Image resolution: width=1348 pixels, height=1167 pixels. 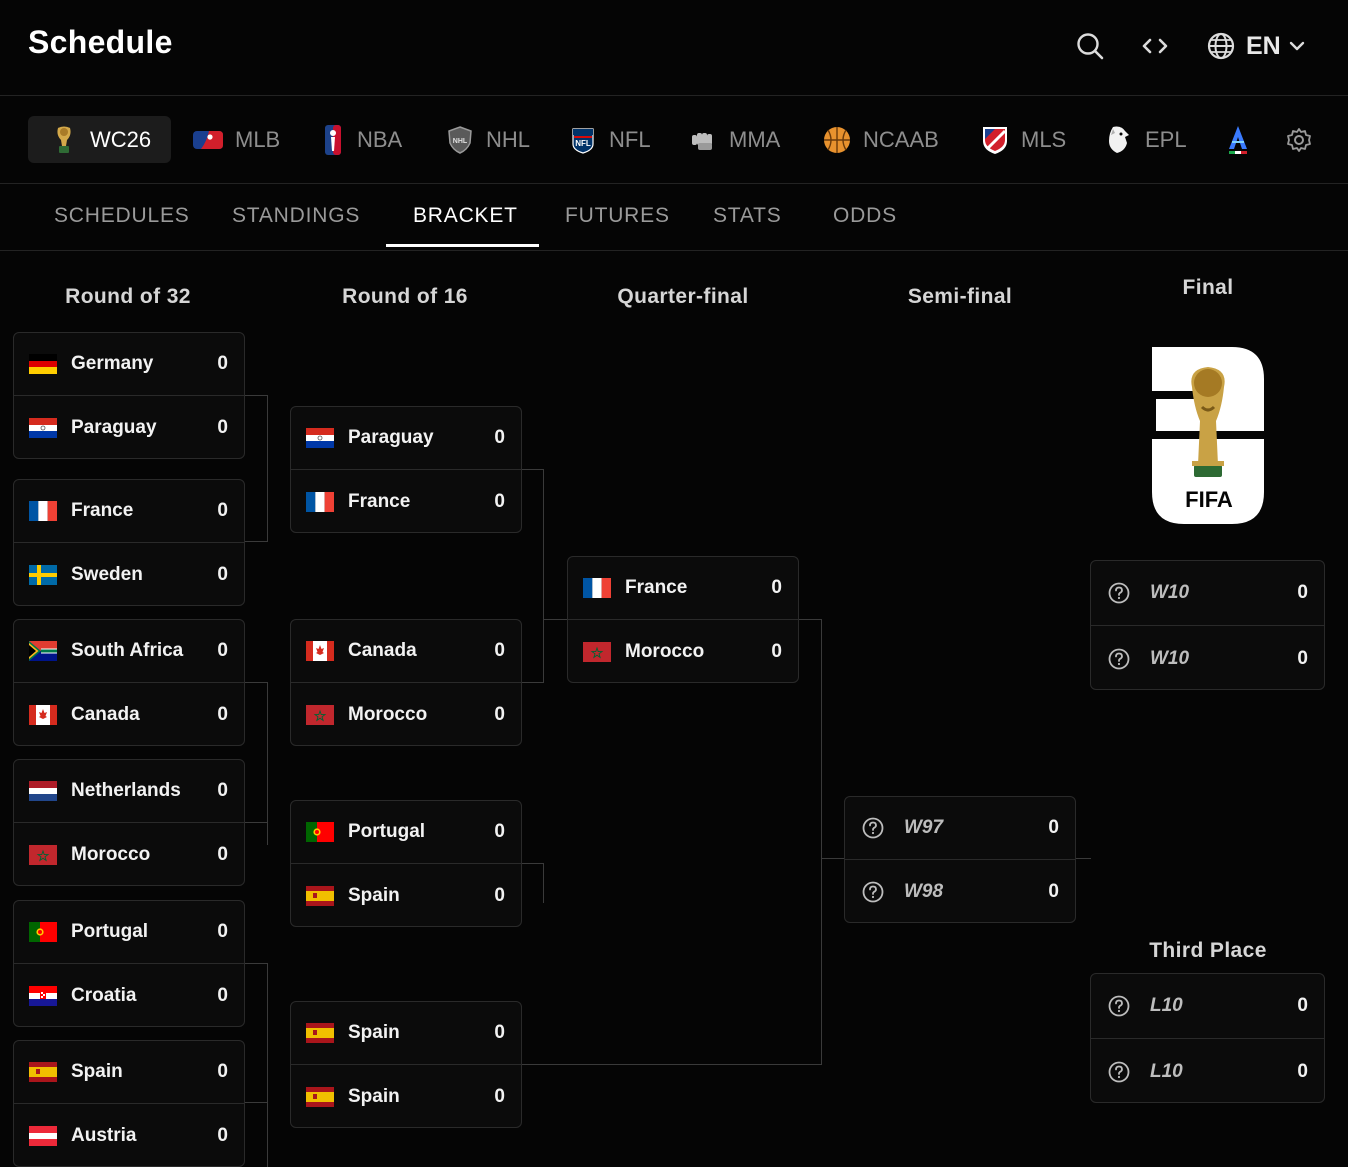 I want to click on flag-pt-icon, so click(x=320, y=832).